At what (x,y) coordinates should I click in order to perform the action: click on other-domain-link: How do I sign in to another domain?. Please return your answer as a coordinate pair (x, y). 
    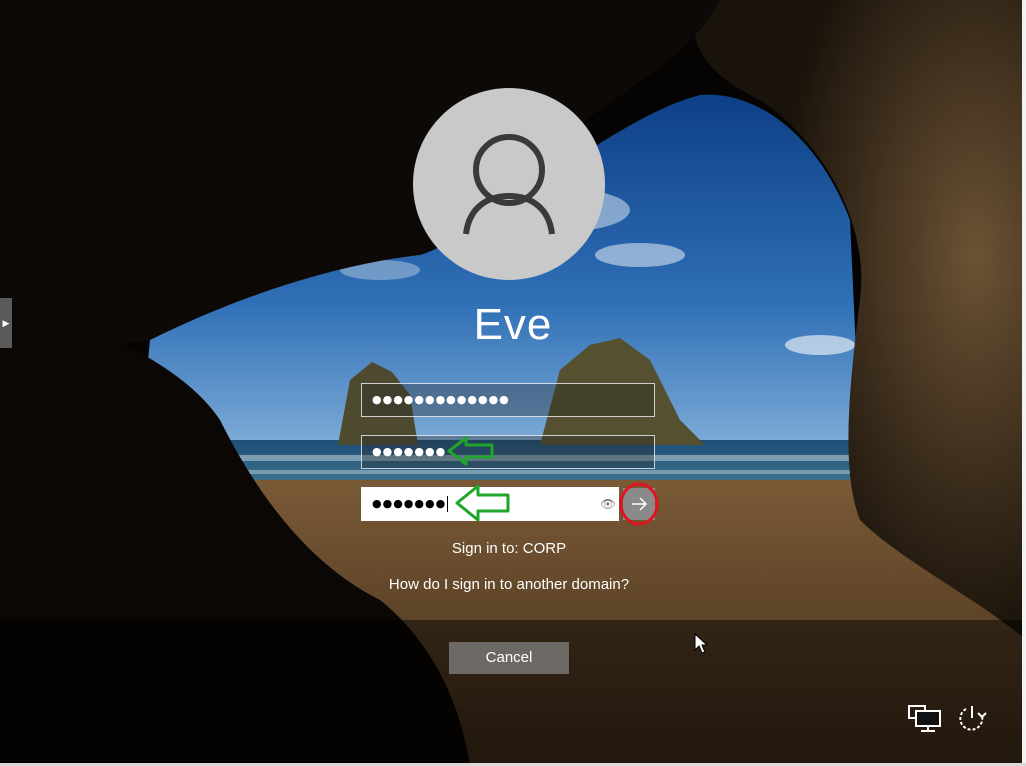
    Looking at the image, I should click on (509, 584).